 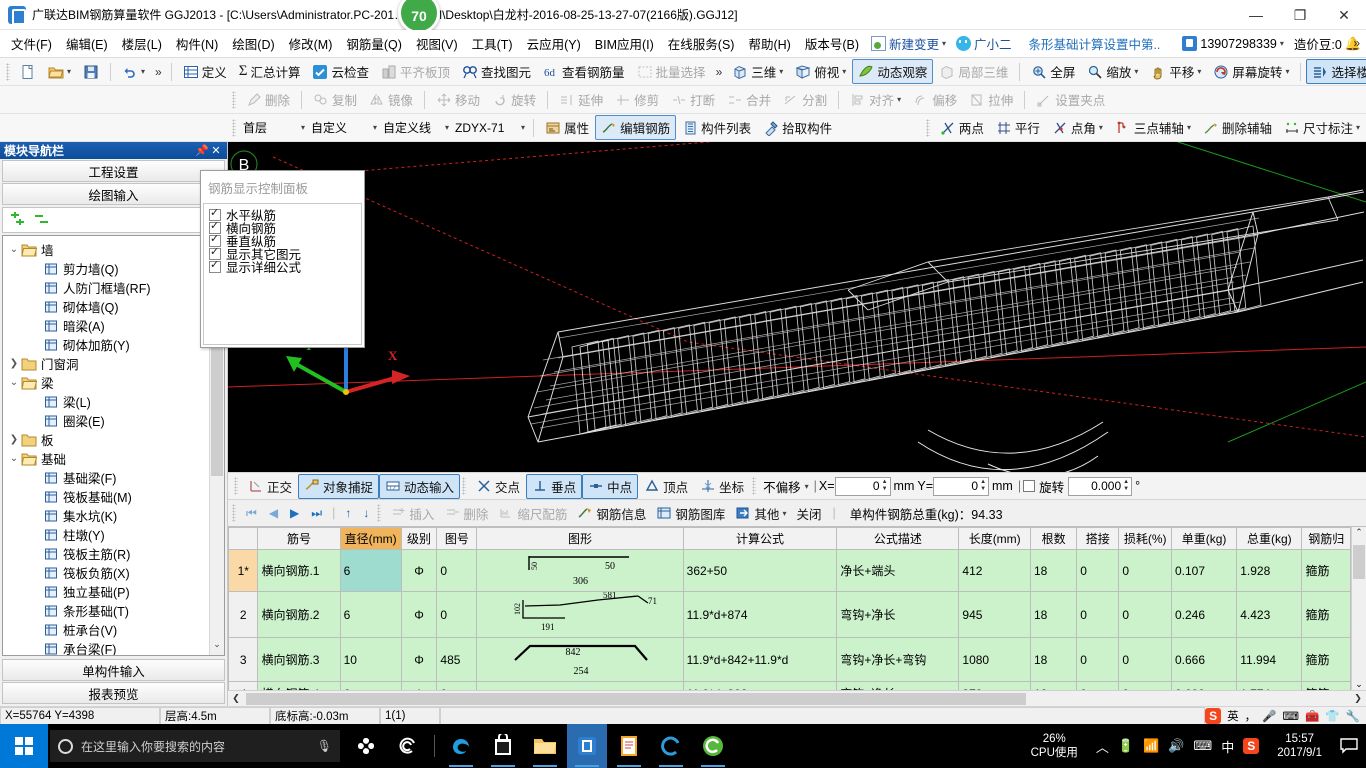 I want to click on grid-cell-length: 412, so click(x=994, y=570).